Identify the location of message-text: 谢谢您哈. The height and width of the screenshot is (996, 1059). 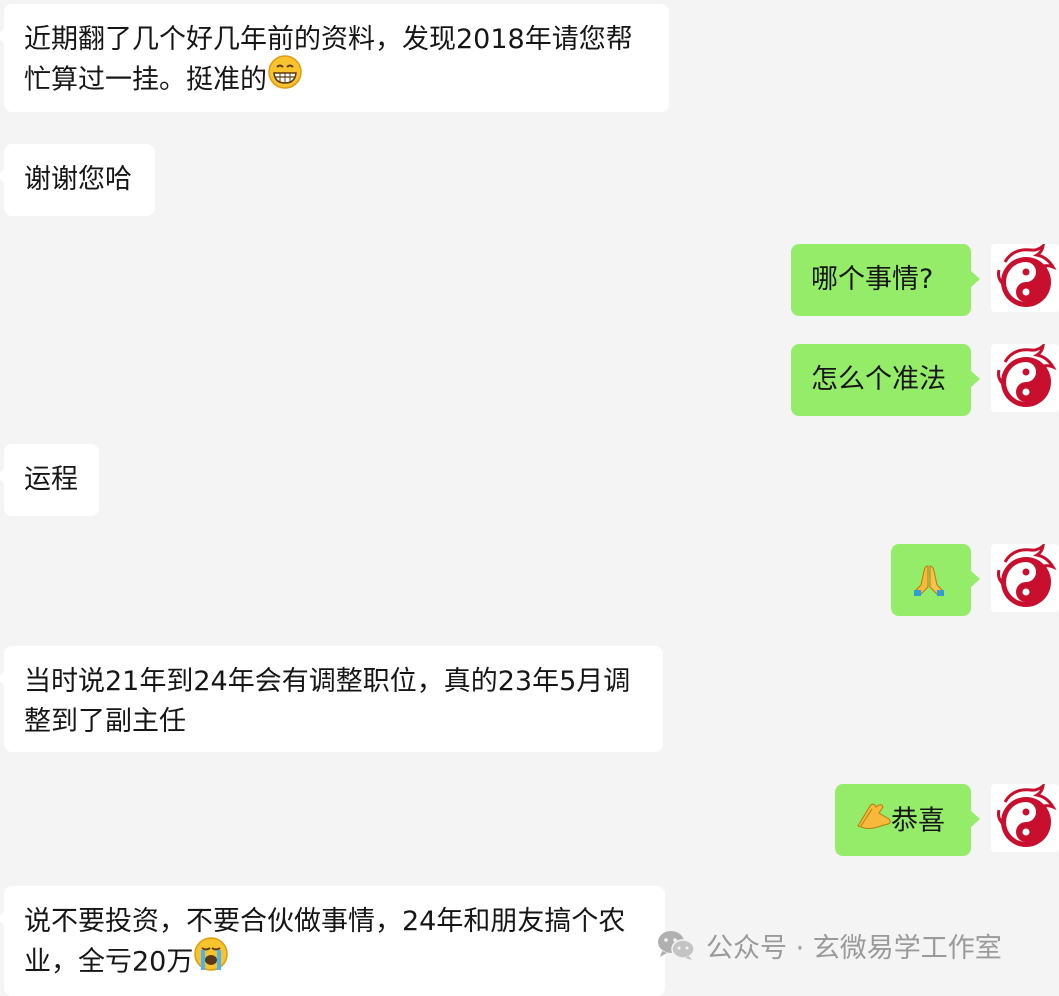
(78, 179).